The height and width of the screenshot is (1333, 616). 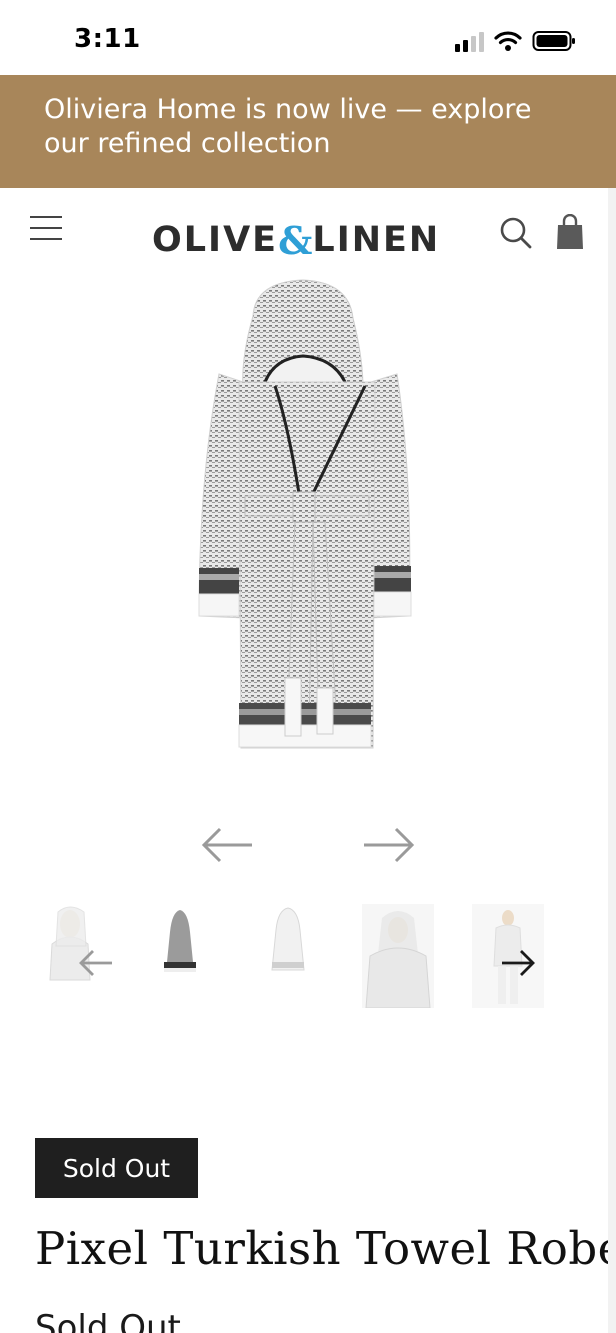 What do you see at coordinates (388, 845) in the screenshot?
I see `arrow-right-icon` at bounding box center [388, 845].